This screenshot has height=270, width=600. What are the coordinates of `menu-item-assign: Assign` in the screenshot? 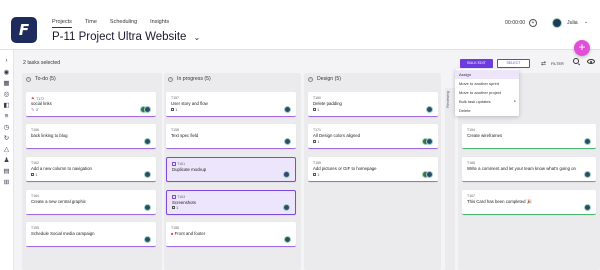 It's located at (487, 74).